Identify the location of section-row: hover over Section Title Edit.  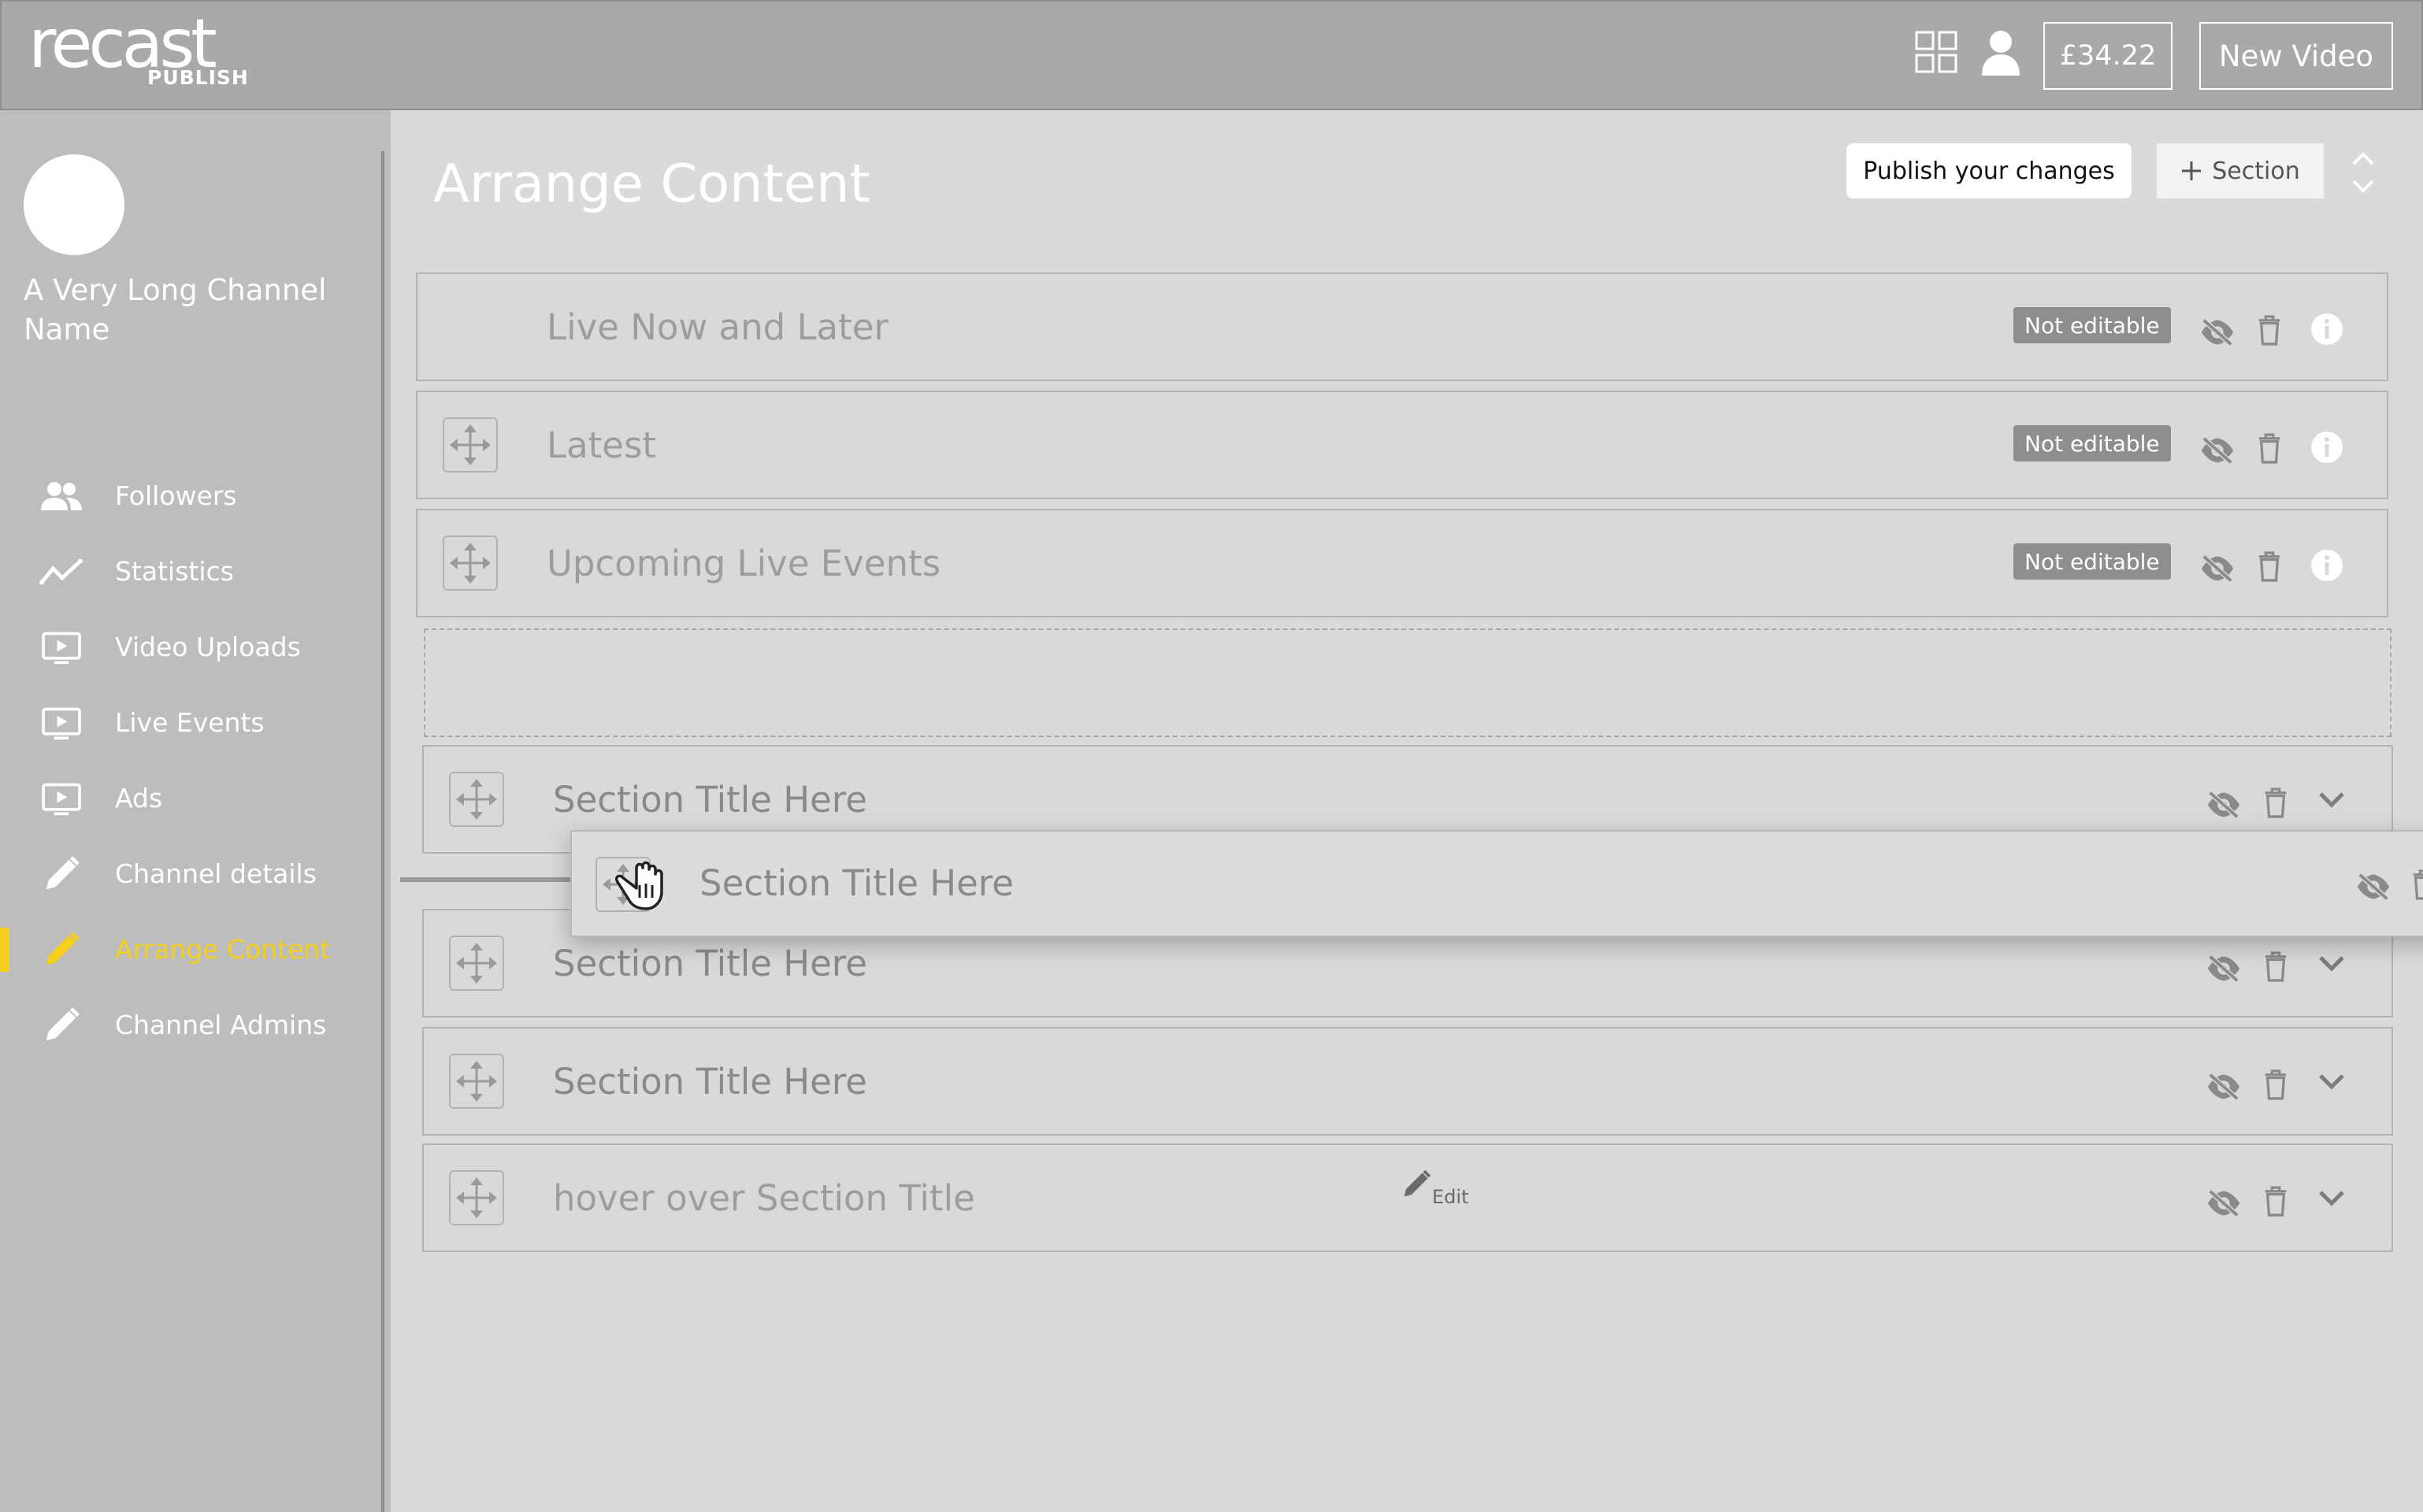
(1407, 1197).